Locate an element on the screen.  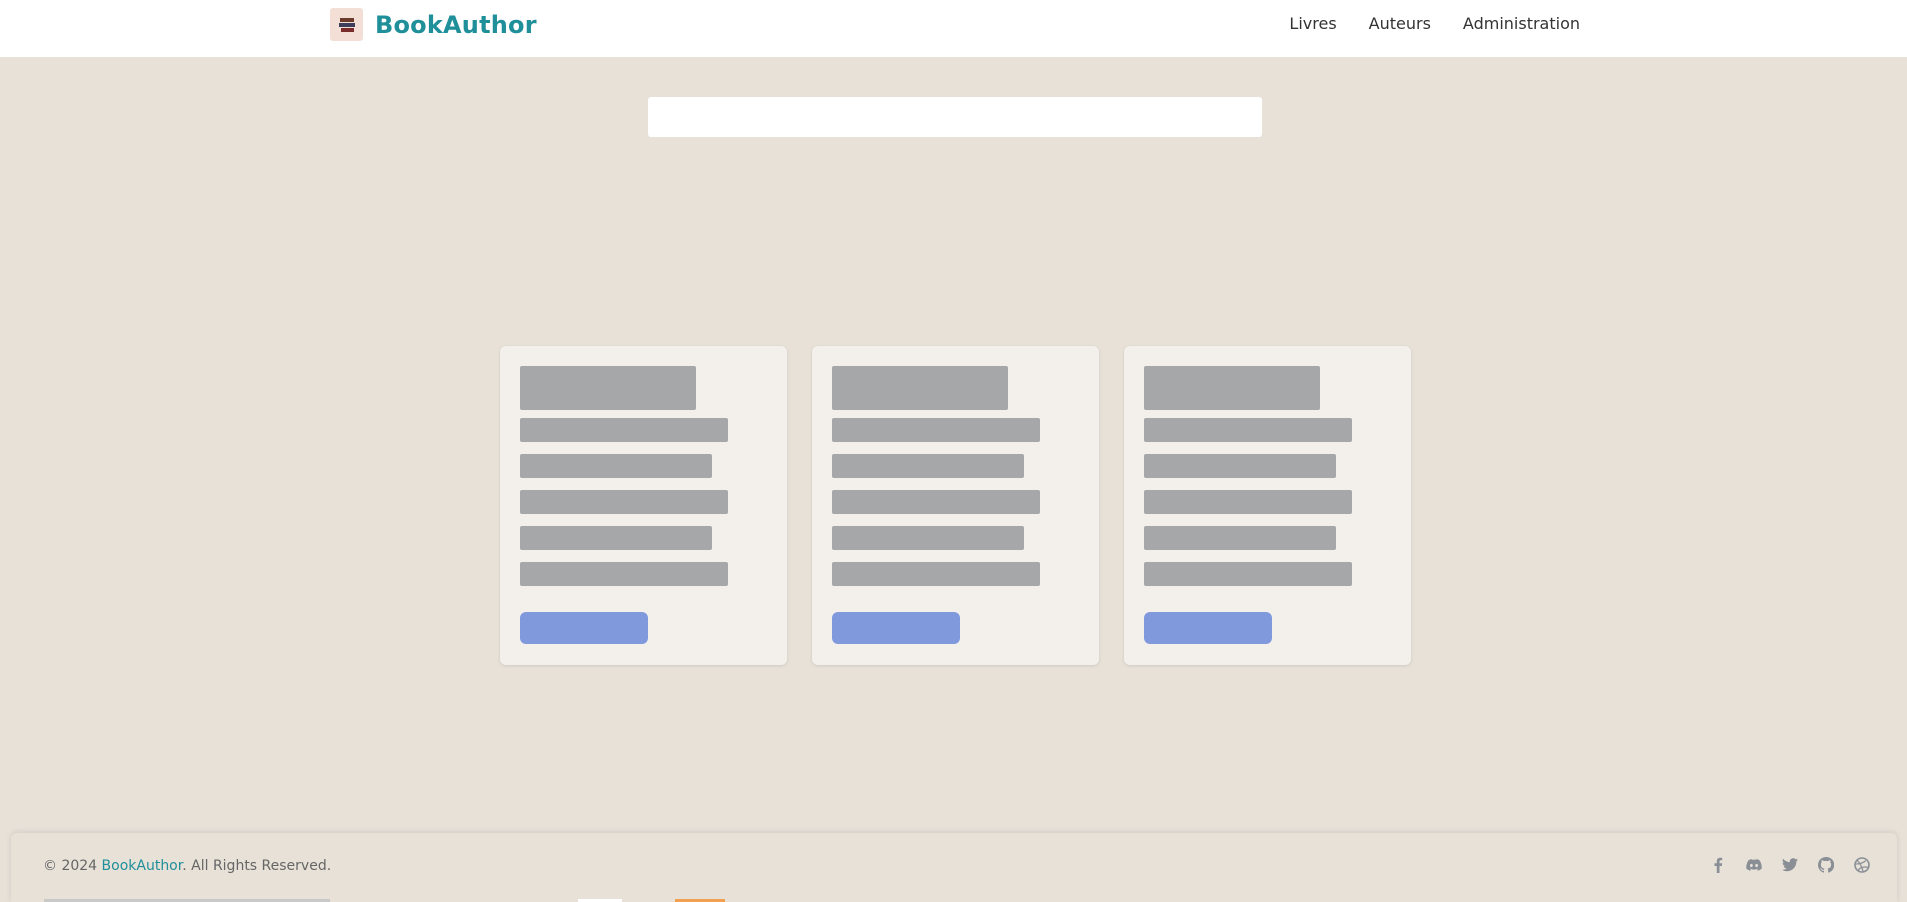
social-links is located at coordinates (1781, 865).